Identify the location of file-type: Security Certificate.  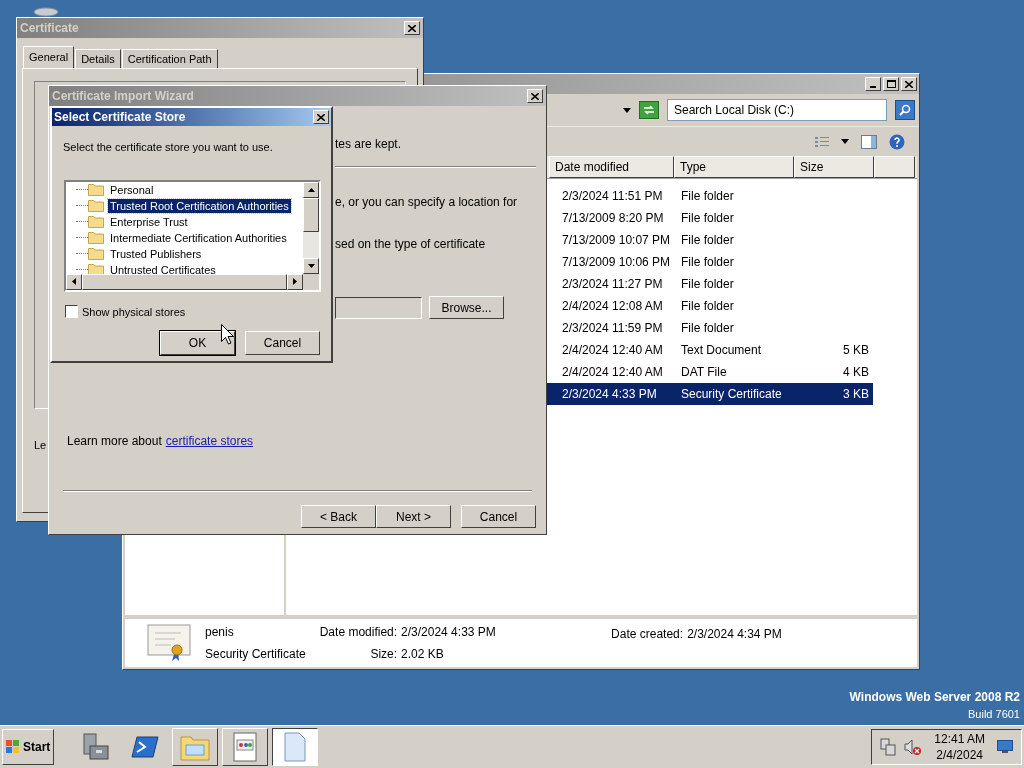
(255, 654).